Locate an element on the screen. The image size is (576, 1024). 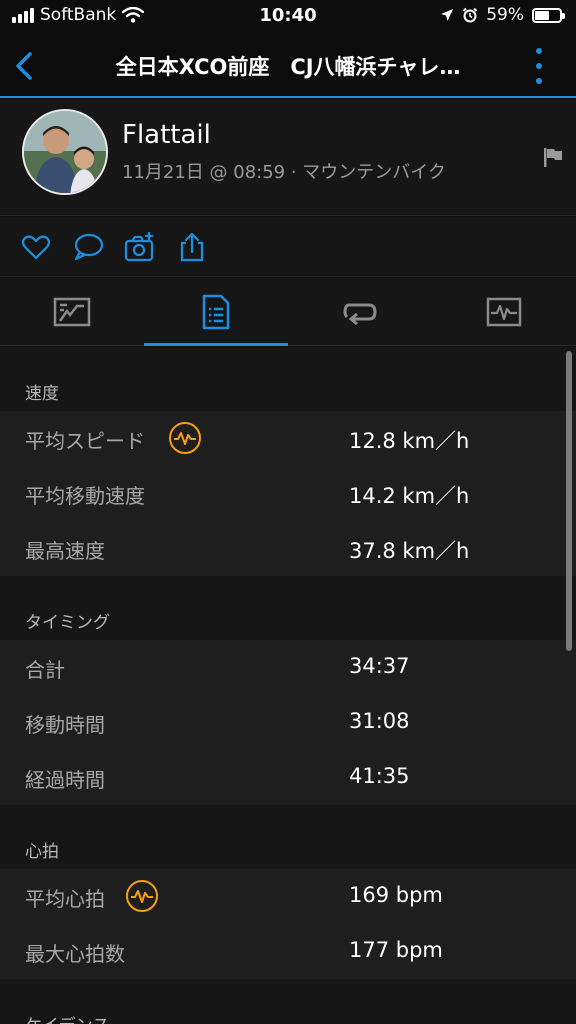
stat-value: 12.8 km／h is located at coordinates (409, 441).